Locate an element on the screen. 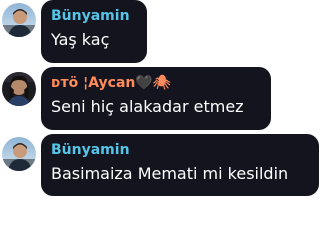  message-bubble: Bünyamin Yaş kaç is located at coordinates (94, 31).